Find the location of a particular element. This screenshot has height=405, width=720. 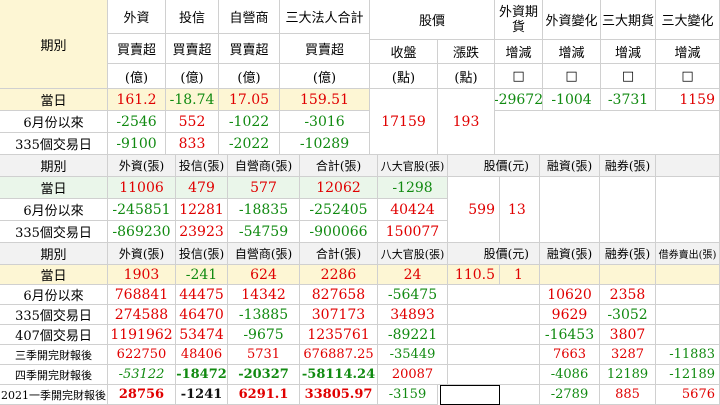

cell-total: -10289 is located at coordinates (325, 144).